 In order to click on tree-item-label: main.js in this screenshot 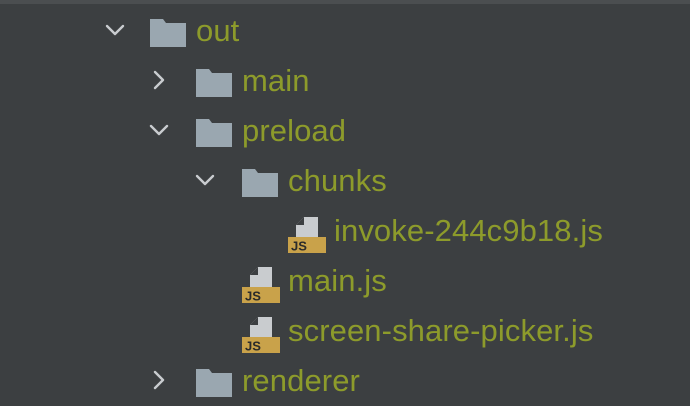, I will do `click(337, 280)`.